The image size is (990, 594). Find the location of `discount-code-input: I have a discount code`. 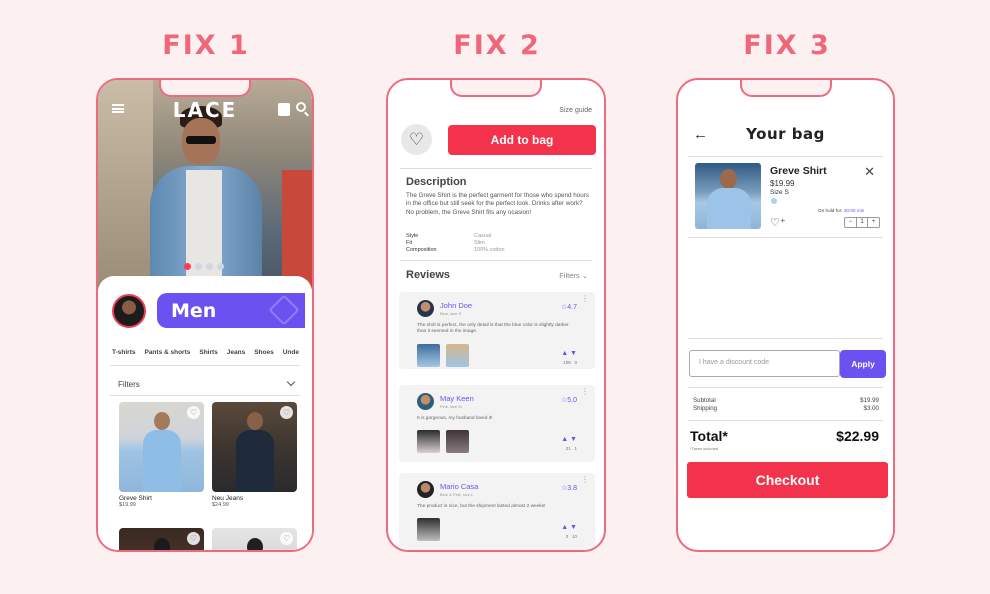

discount-code-input: I have a discount code is located at coordinates (764, 363).